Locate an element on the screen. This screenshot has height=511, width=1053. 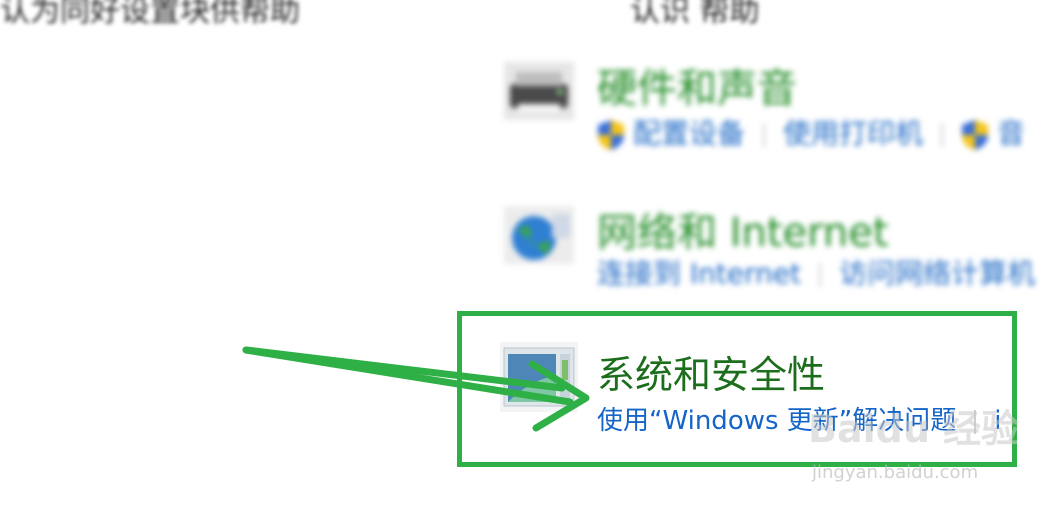
category-title-hardware: 硬件和声音 is located at coordinates (697, 85).